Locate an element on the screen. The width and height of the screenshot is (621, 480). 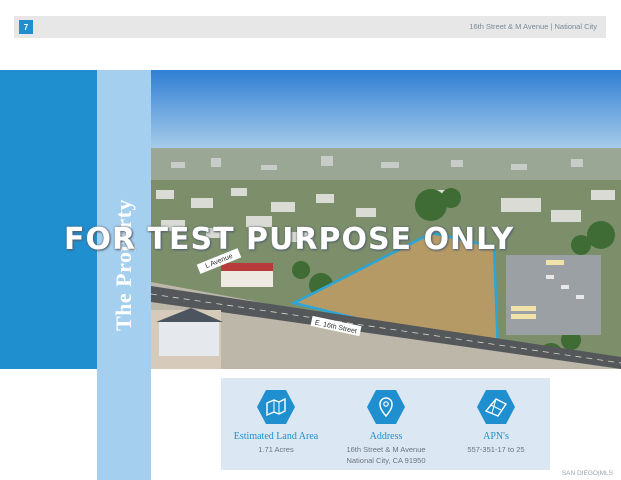
section-title: The Property is located at coordinates (123, 265).